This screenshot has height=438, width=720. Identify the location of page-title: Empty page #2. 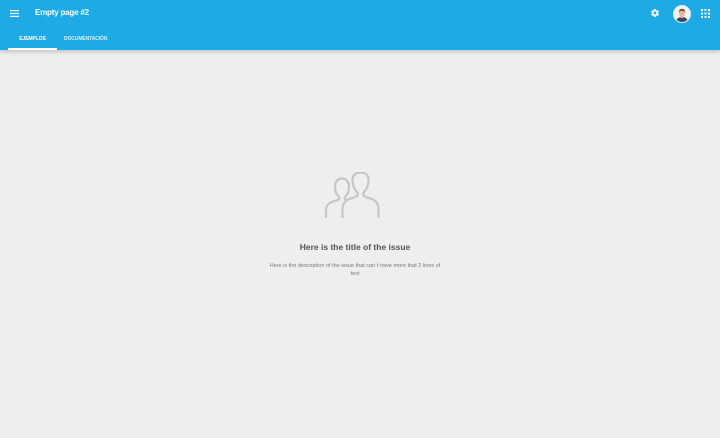
(62, 12).